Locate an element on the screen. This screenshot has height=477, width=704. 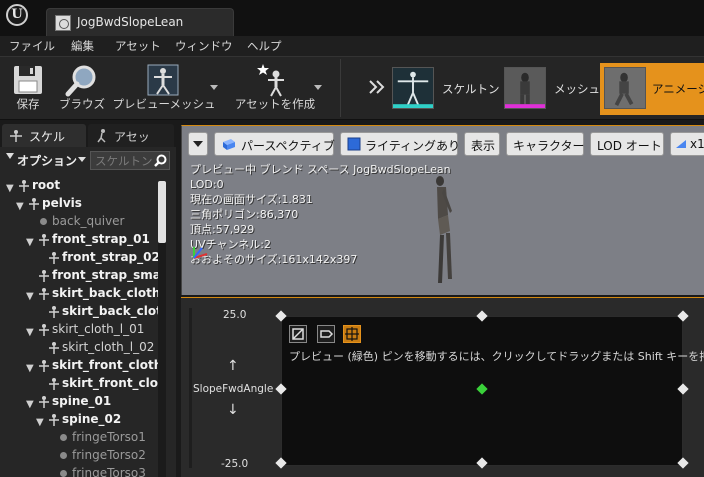
document-tab: JogBwdSlopeLean is located at coordinates (140, 22).